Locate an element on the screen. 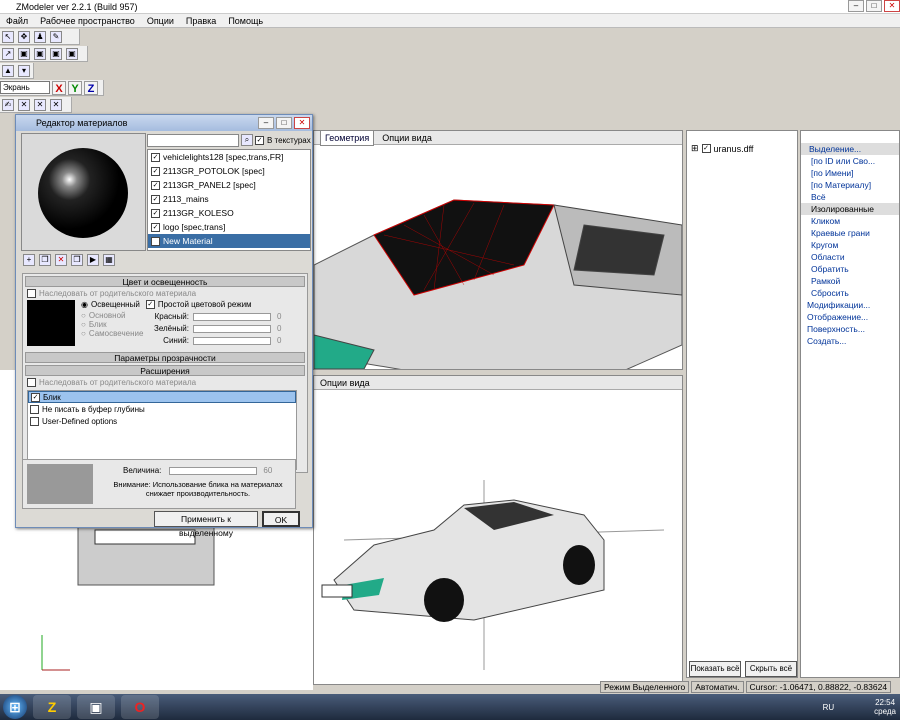 The width and height of the screenshot is (900, 720). menu-options: Опции is located at coordinates (160, 21).